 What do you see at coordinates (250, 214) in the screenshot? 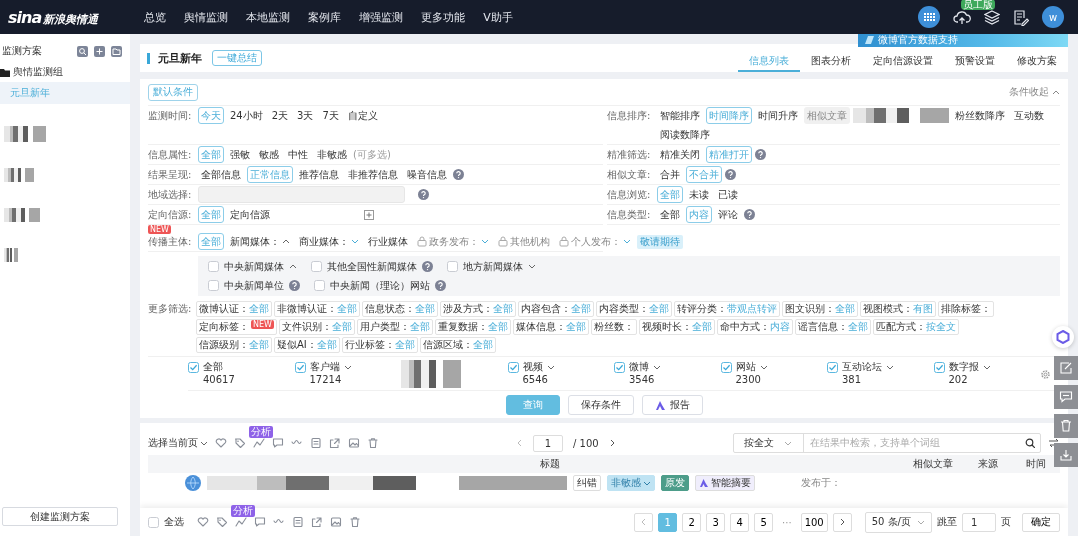
I see `filter-option: 定向信源` at bounding box center [250, 214].